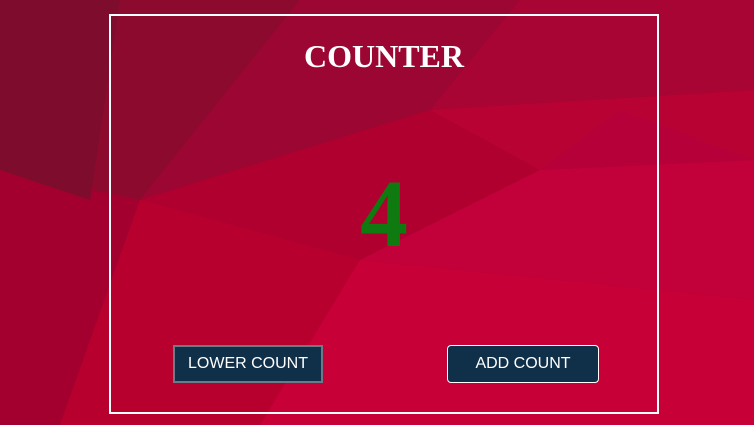  I want to click on add-count-button: ADD COUNT, so click(523, 364).